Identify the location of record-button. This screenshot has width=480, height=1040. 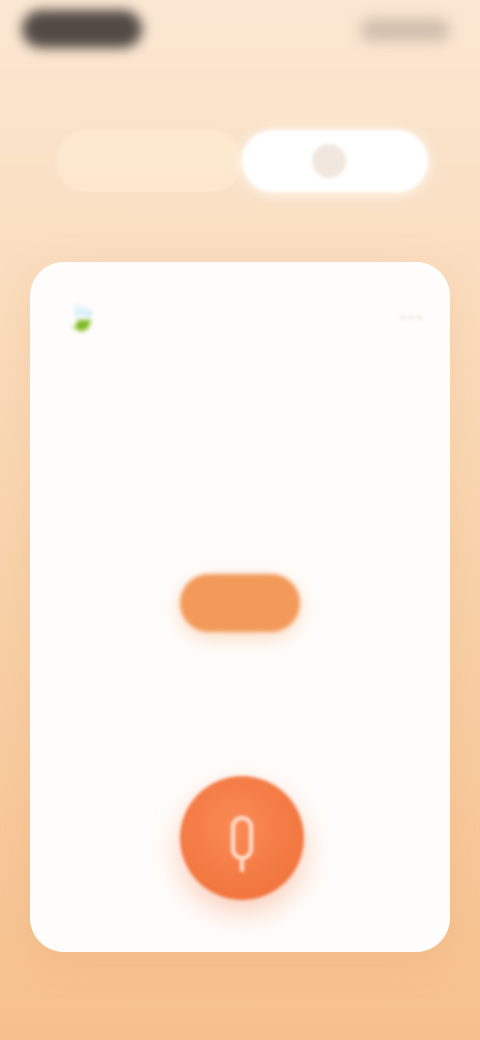
(242, 838).